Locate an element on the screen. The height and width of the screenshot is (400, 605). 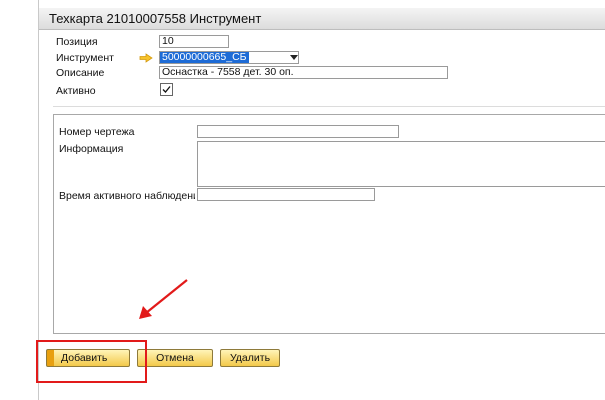
observation-time-field is located at coordinates (286, 194).